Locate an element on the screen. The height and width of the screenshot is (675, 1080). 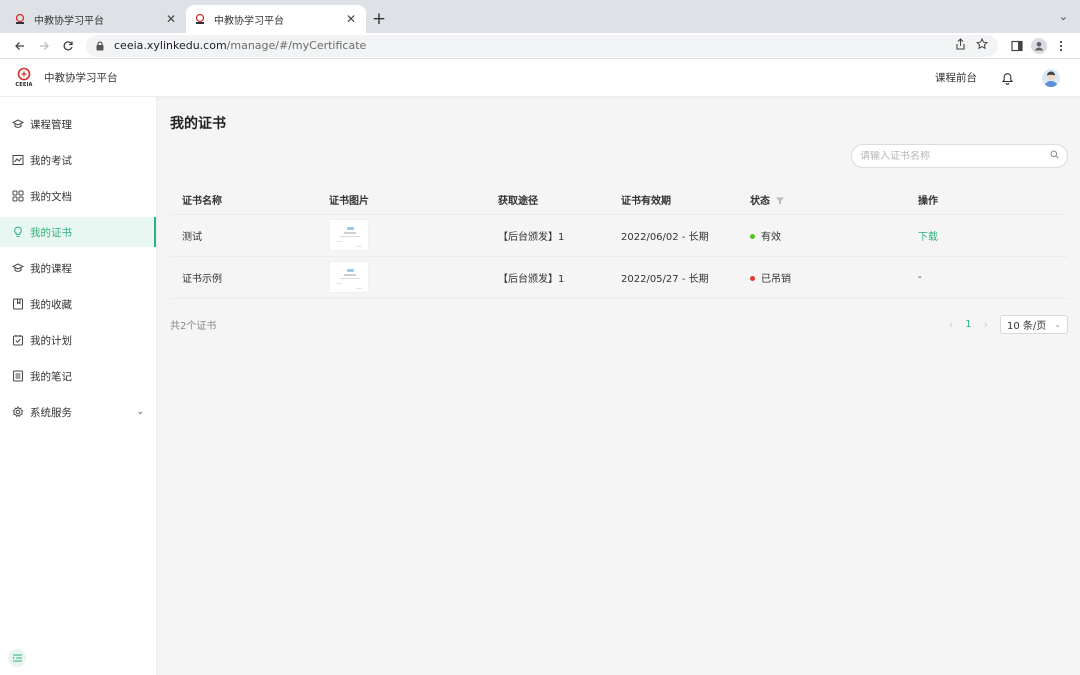
sidebar-item-system-services: 系统服务 ⌄ is located at coordinates (78, 412).